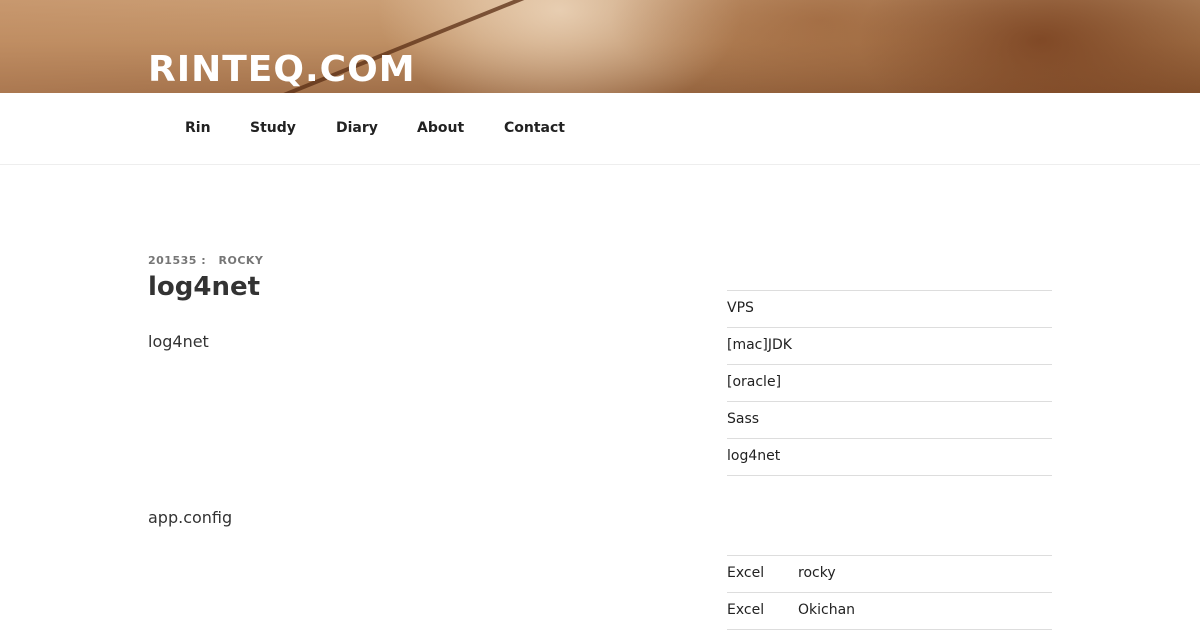 This screenshot has width=1200, height=630. Describe the element at coordinates (600, 46) in the screenshot. I see `header-banner: RINTEQ.COM` at that location.